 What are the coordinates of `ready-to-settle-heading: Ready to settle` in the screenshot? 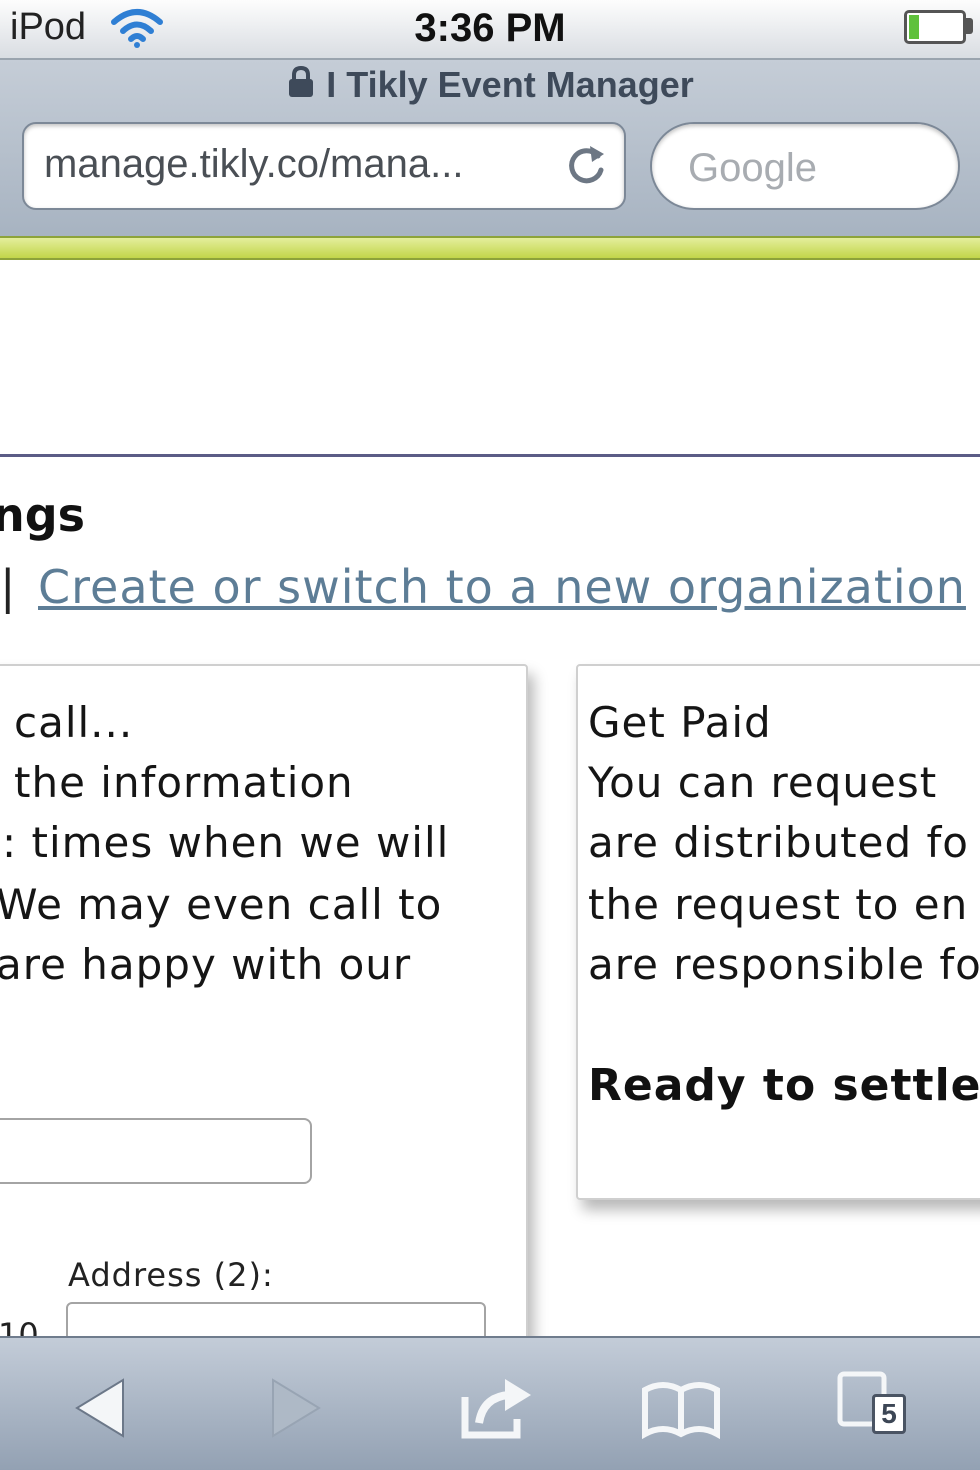 It's located at (784, 1085).